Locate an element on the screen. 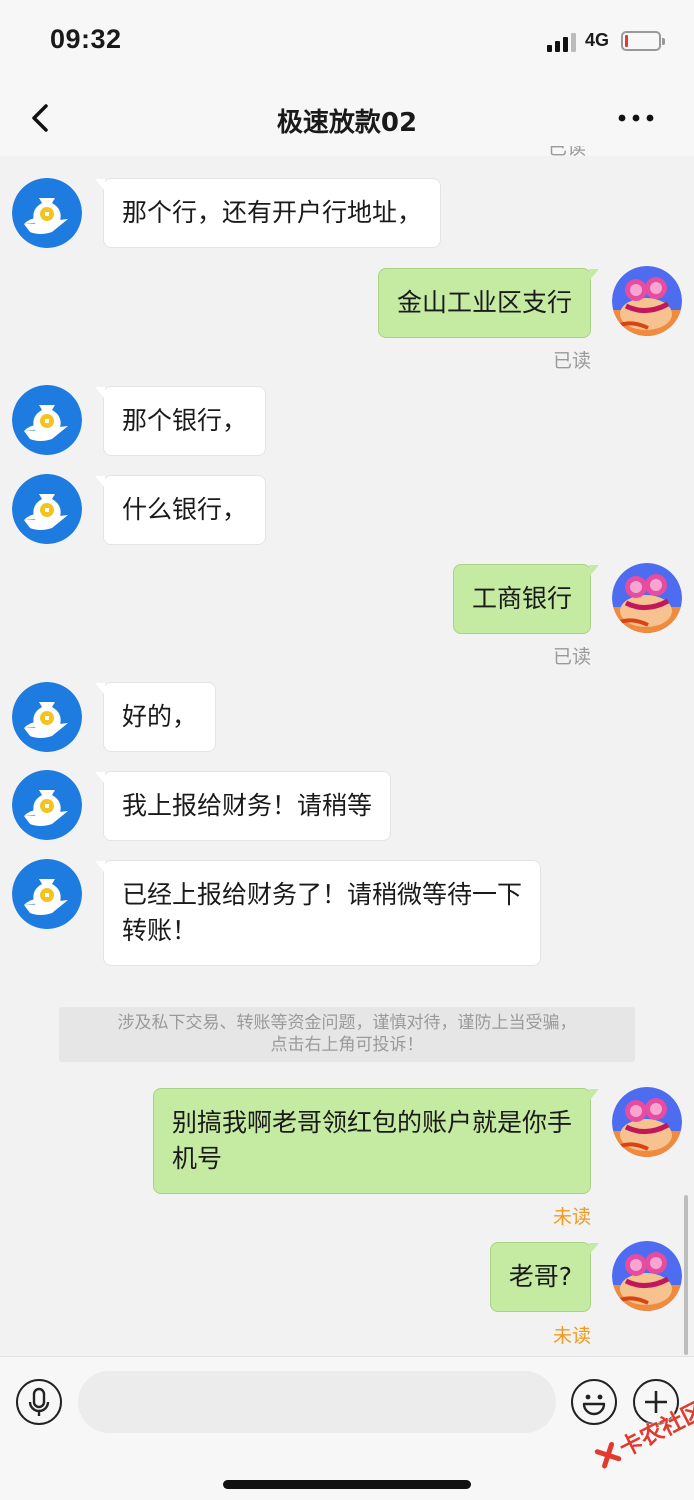 The image size is (694, 1500). message-bubble: 别搞我啊老哥领红包的账户就是你手 机号 is located at coordinates (376, 1141).